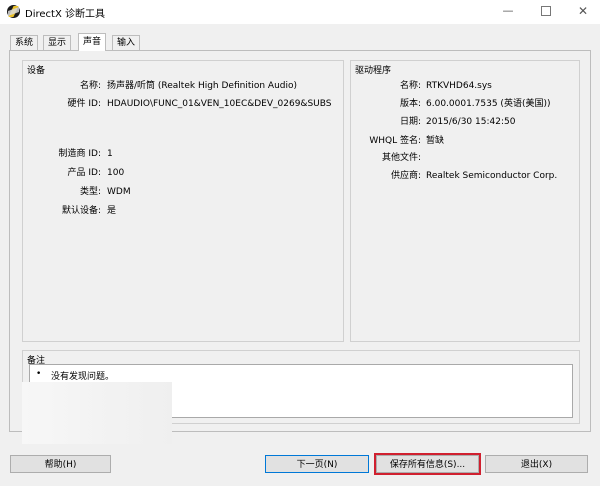 The image size is (600, 486). I want to click on maximize-button, so click(546, 12).